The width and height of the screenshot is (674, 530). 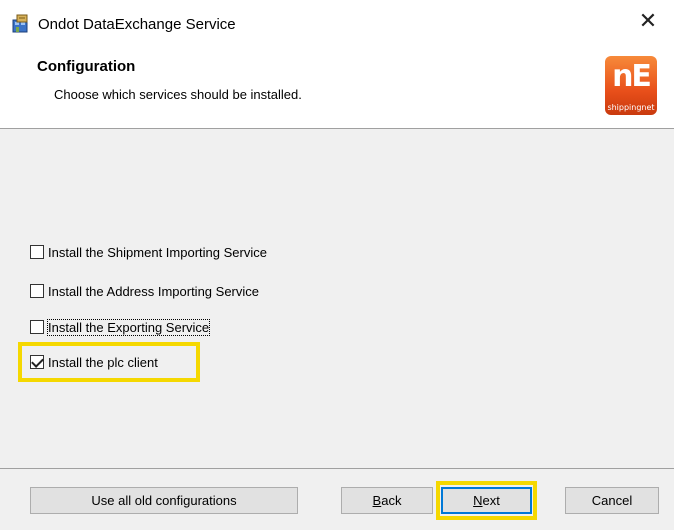 I want to click on option-address-importing: Install the Address Importing Service, so click(x=144, y=291).